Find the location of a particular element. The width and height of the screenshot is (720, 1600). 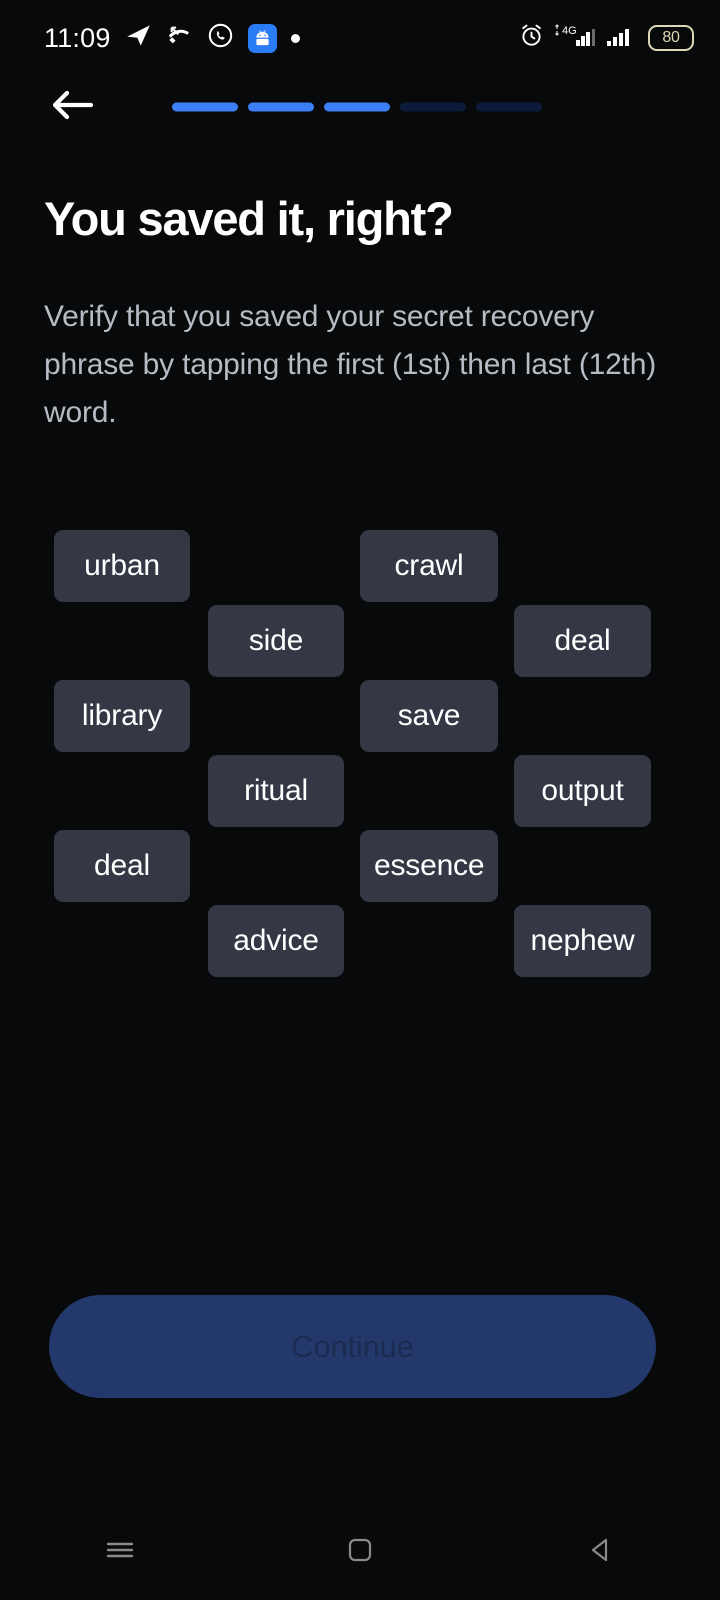

word-chip-label: nephew is located at coordinates (582, 940).